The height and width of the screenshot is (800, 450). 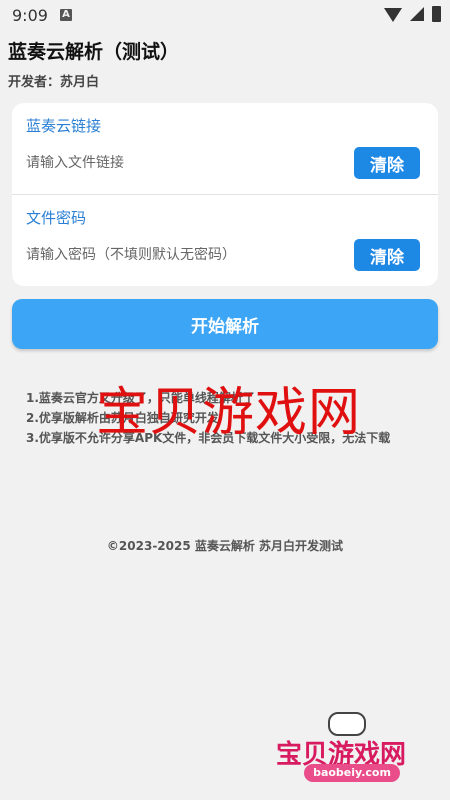 What do you see at coordinates (66, 15) in the screenshot?
I see `notification-a-icon: A` at bounding box center [66, 15].